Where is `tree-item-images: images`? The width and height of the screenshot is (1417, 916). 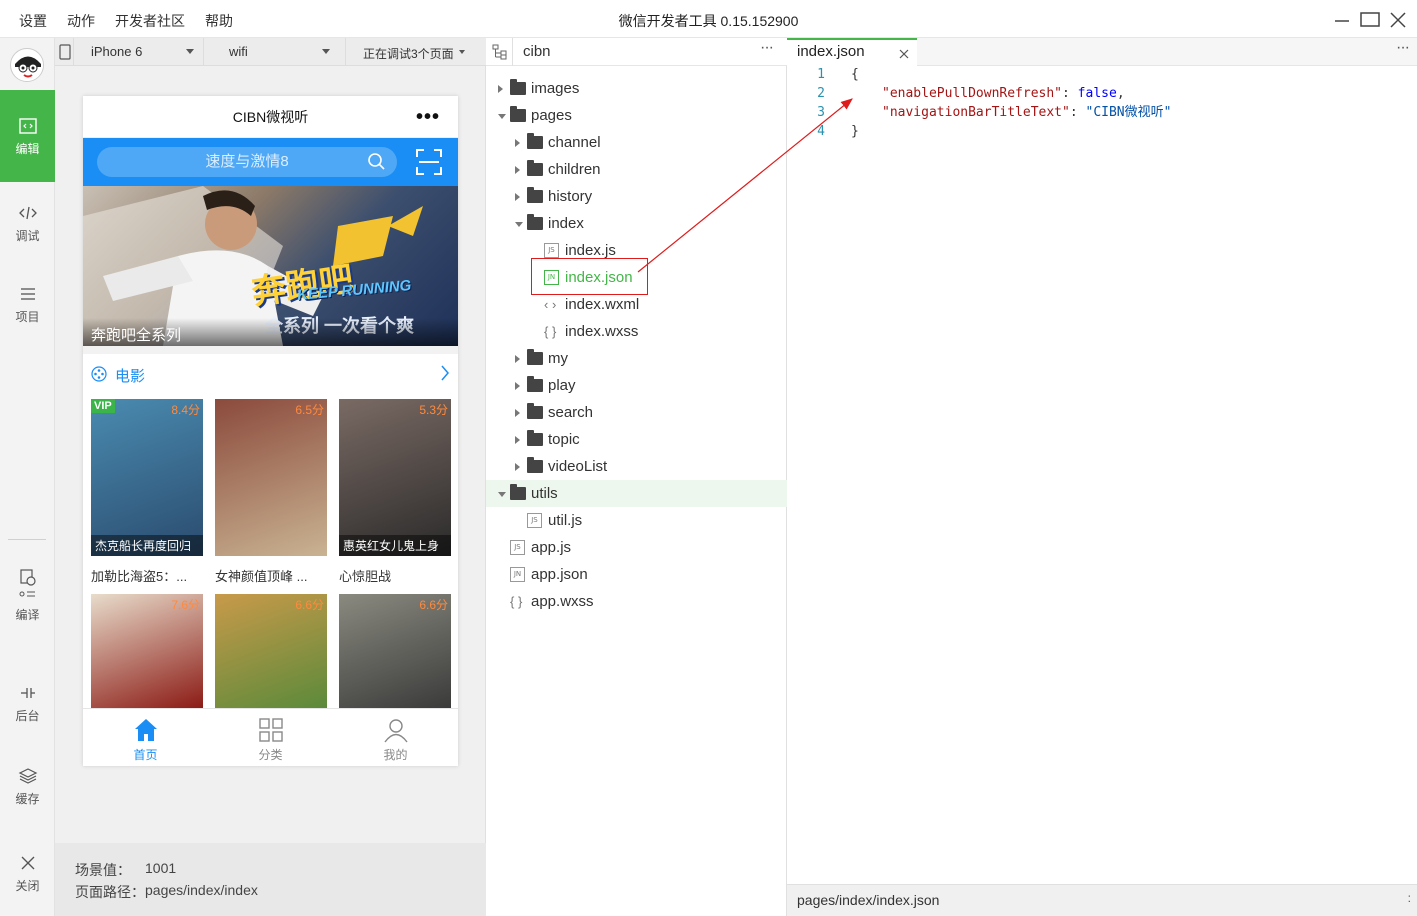
tree-item-images: images is located at coordinates (636, 88).